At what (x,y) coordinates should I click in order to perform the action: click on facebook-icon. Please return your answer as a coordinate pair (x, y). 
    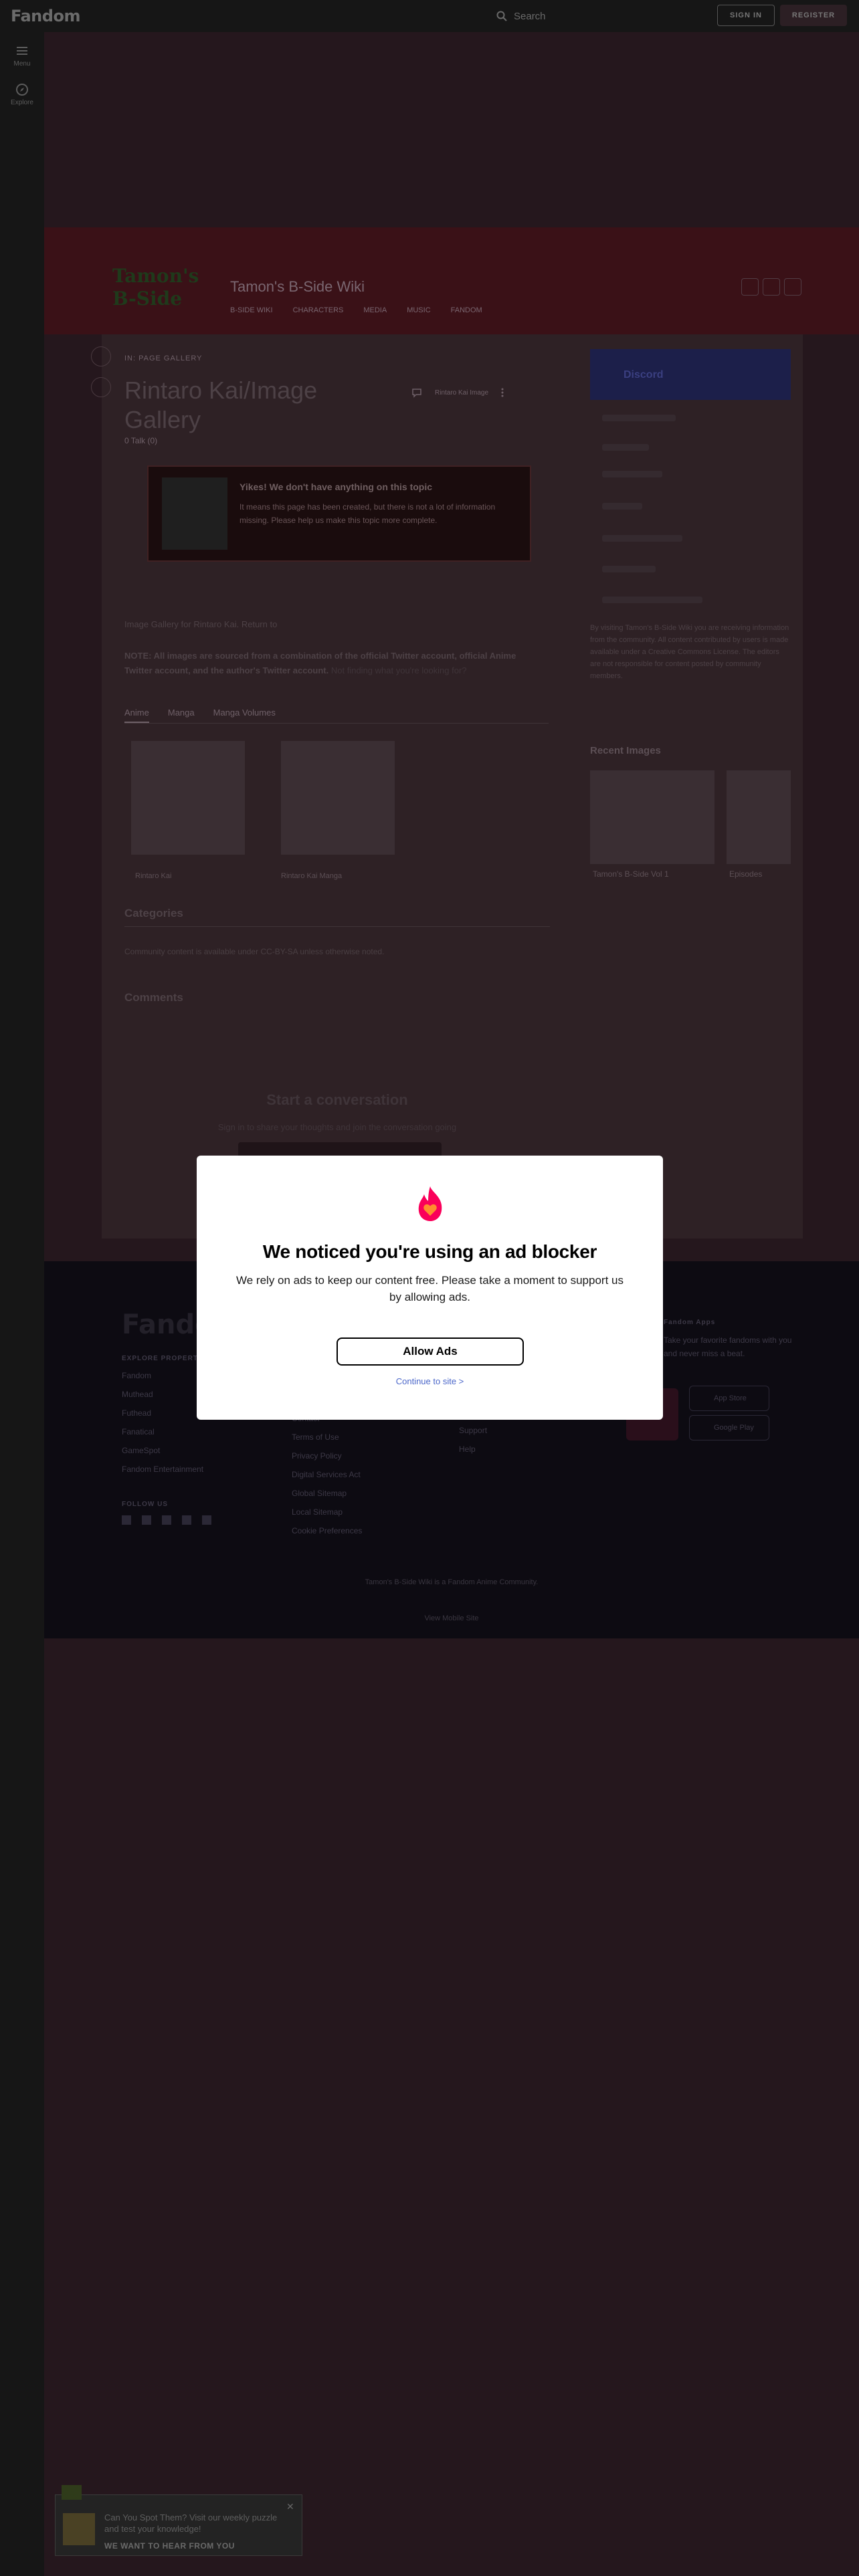
    Looking at the image, I should click on (127, 1520).